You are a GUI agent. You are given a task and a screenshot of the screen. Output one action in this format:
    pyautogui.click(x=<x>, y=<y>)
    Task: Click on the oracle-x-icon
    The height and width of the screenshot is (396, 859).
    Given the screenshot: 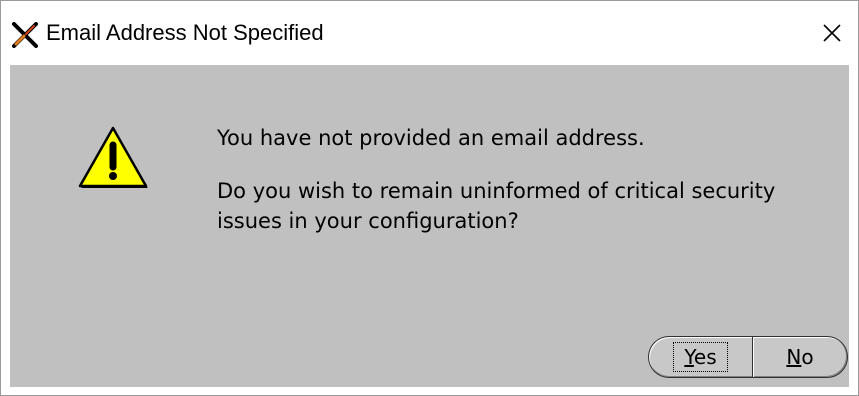 What is the action you would take?
    pyautogui.click(x=25, y=35)
    